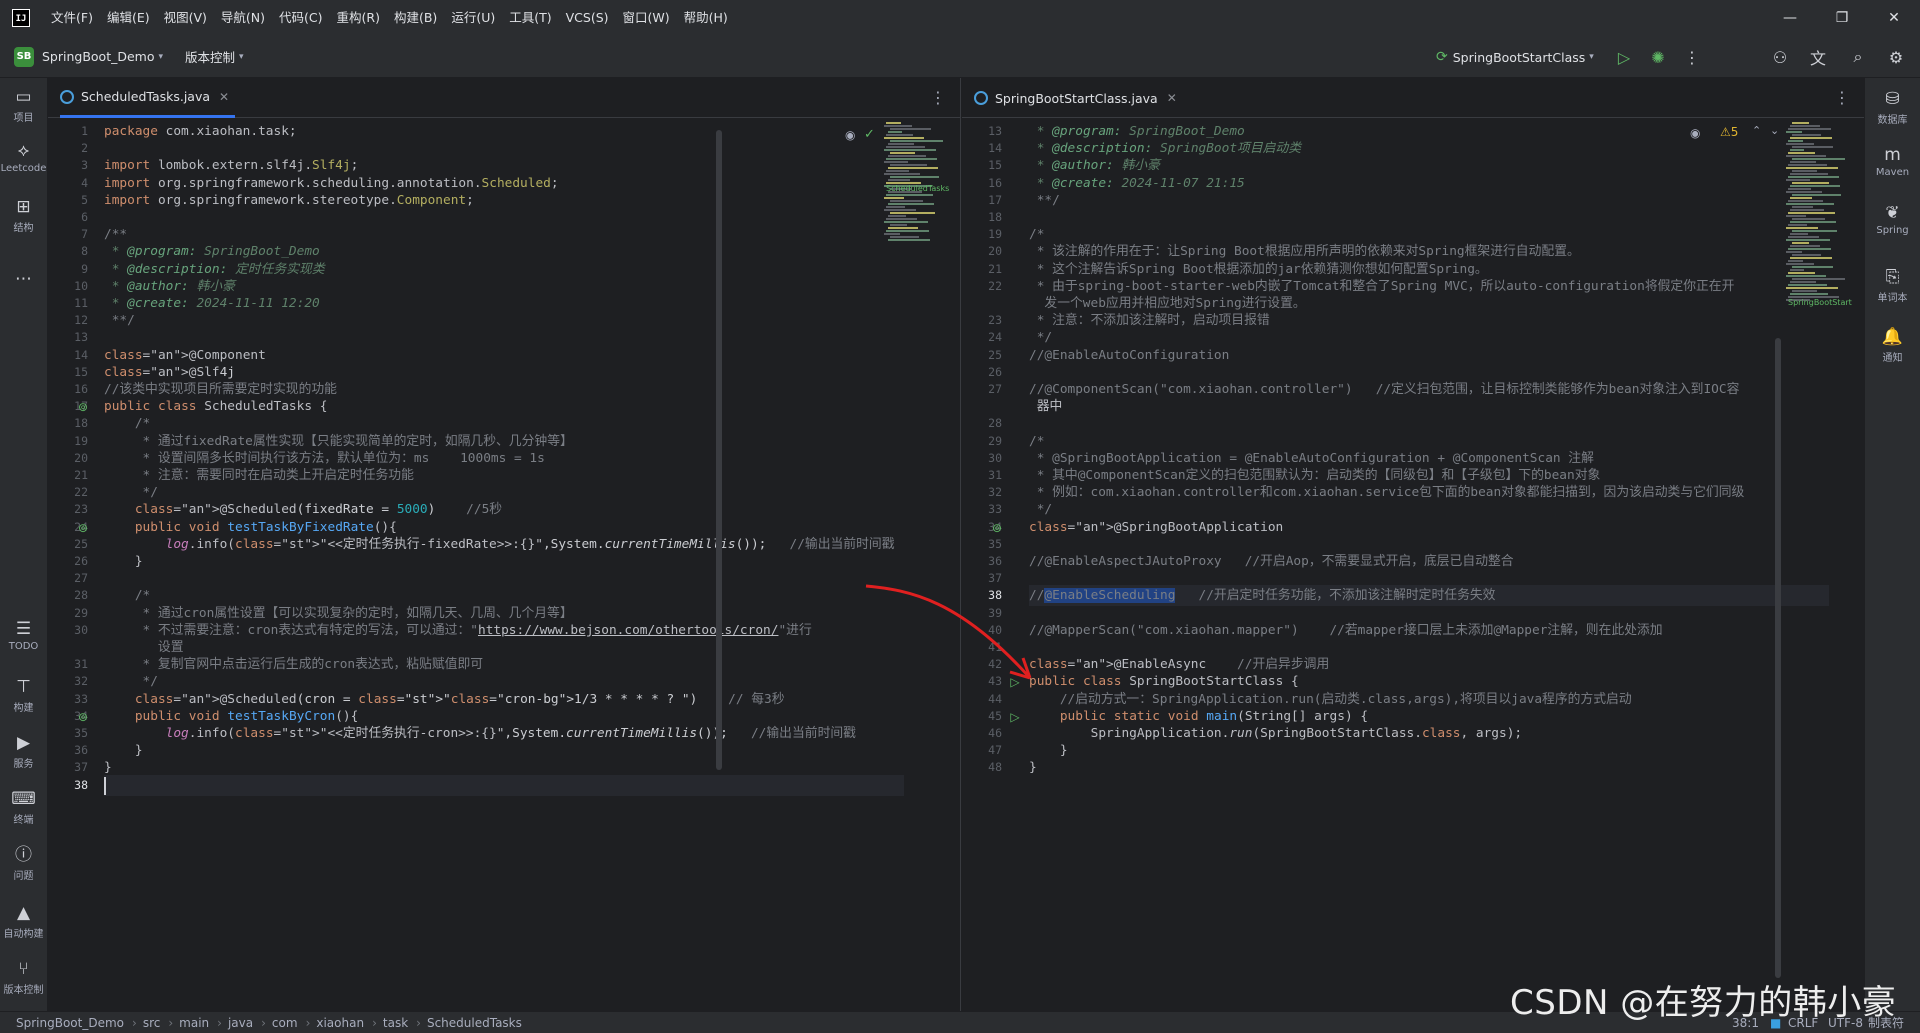 This screenshot has width=1920, height=1033. I want to click on menu-item: 工具(T), so click(530, 18).